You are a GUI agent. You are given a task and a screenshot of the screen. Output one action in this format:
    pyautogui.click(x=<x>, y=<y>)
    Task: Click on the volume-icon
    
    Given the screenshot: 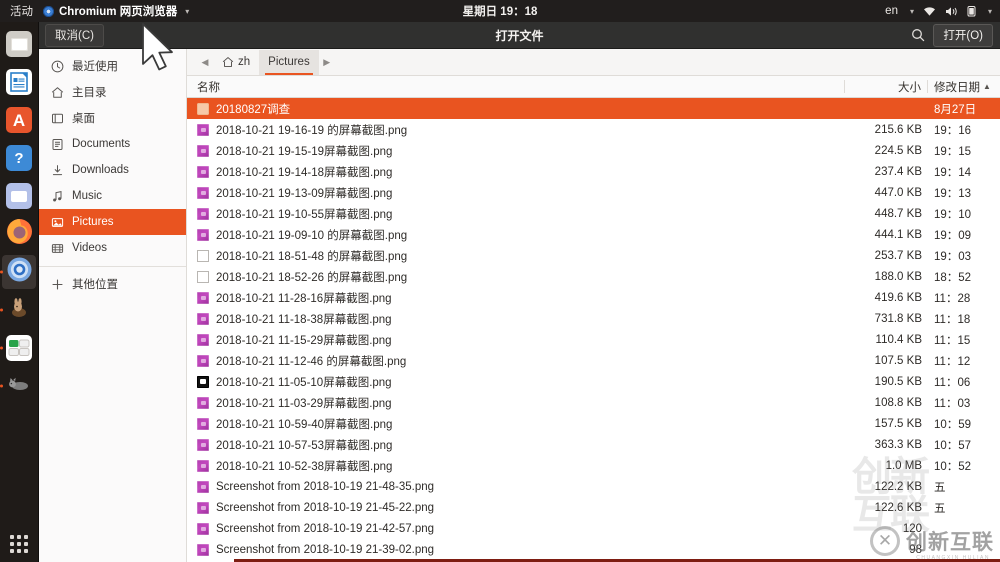 What is the action you would take?
    pyautogui.click(x=951, y=11)
    